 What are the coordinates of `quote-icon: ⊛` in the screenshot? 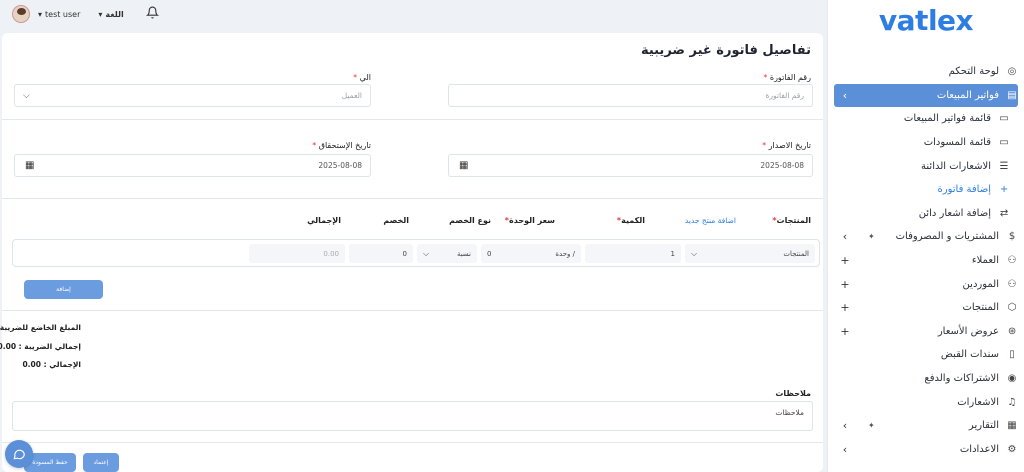 It's located at (1012, 331).